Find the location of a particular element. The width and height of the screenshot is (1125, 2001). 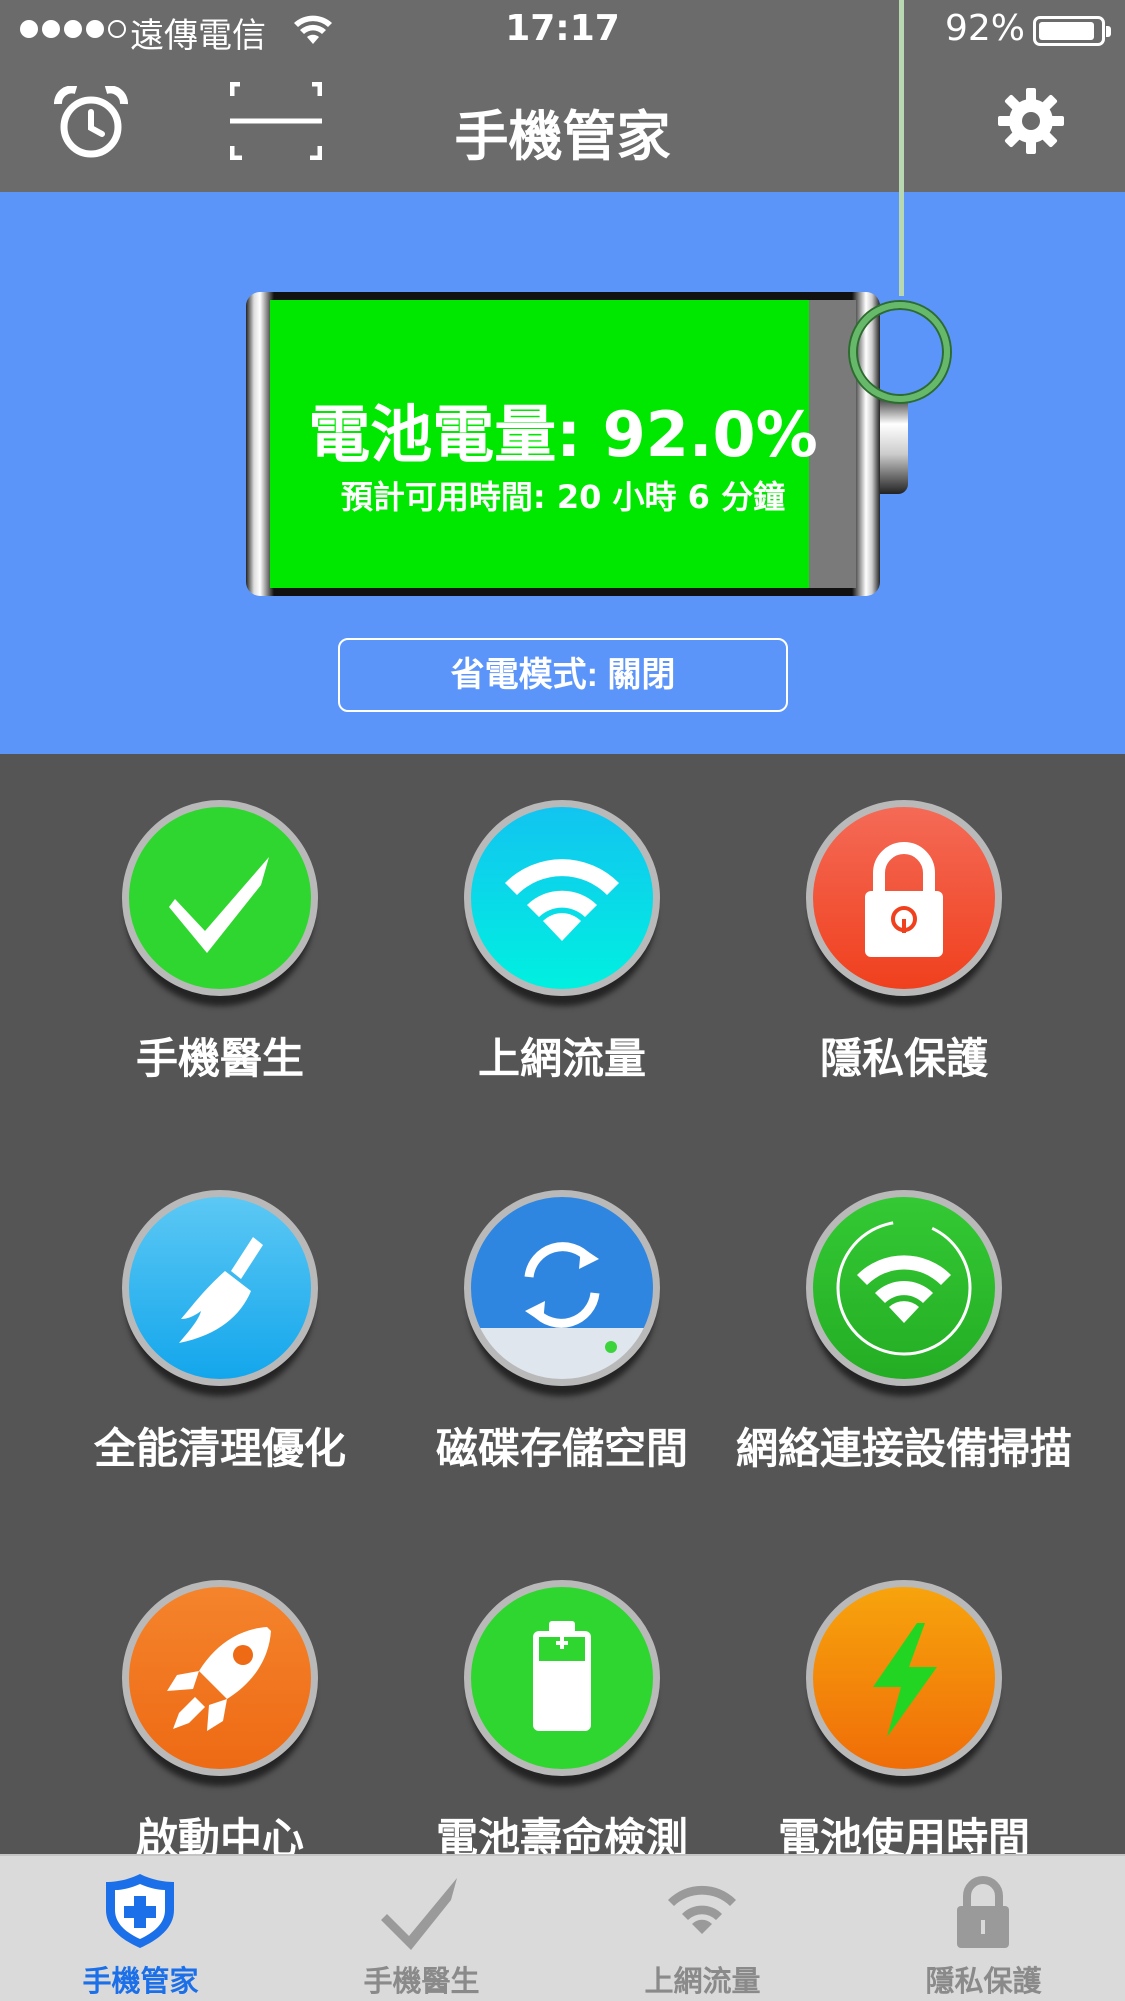

battery-graphic: 電池電量: 92.0% 預計可用時間: 20 小時 6 分鐘 is located at coordinates (577, 444).